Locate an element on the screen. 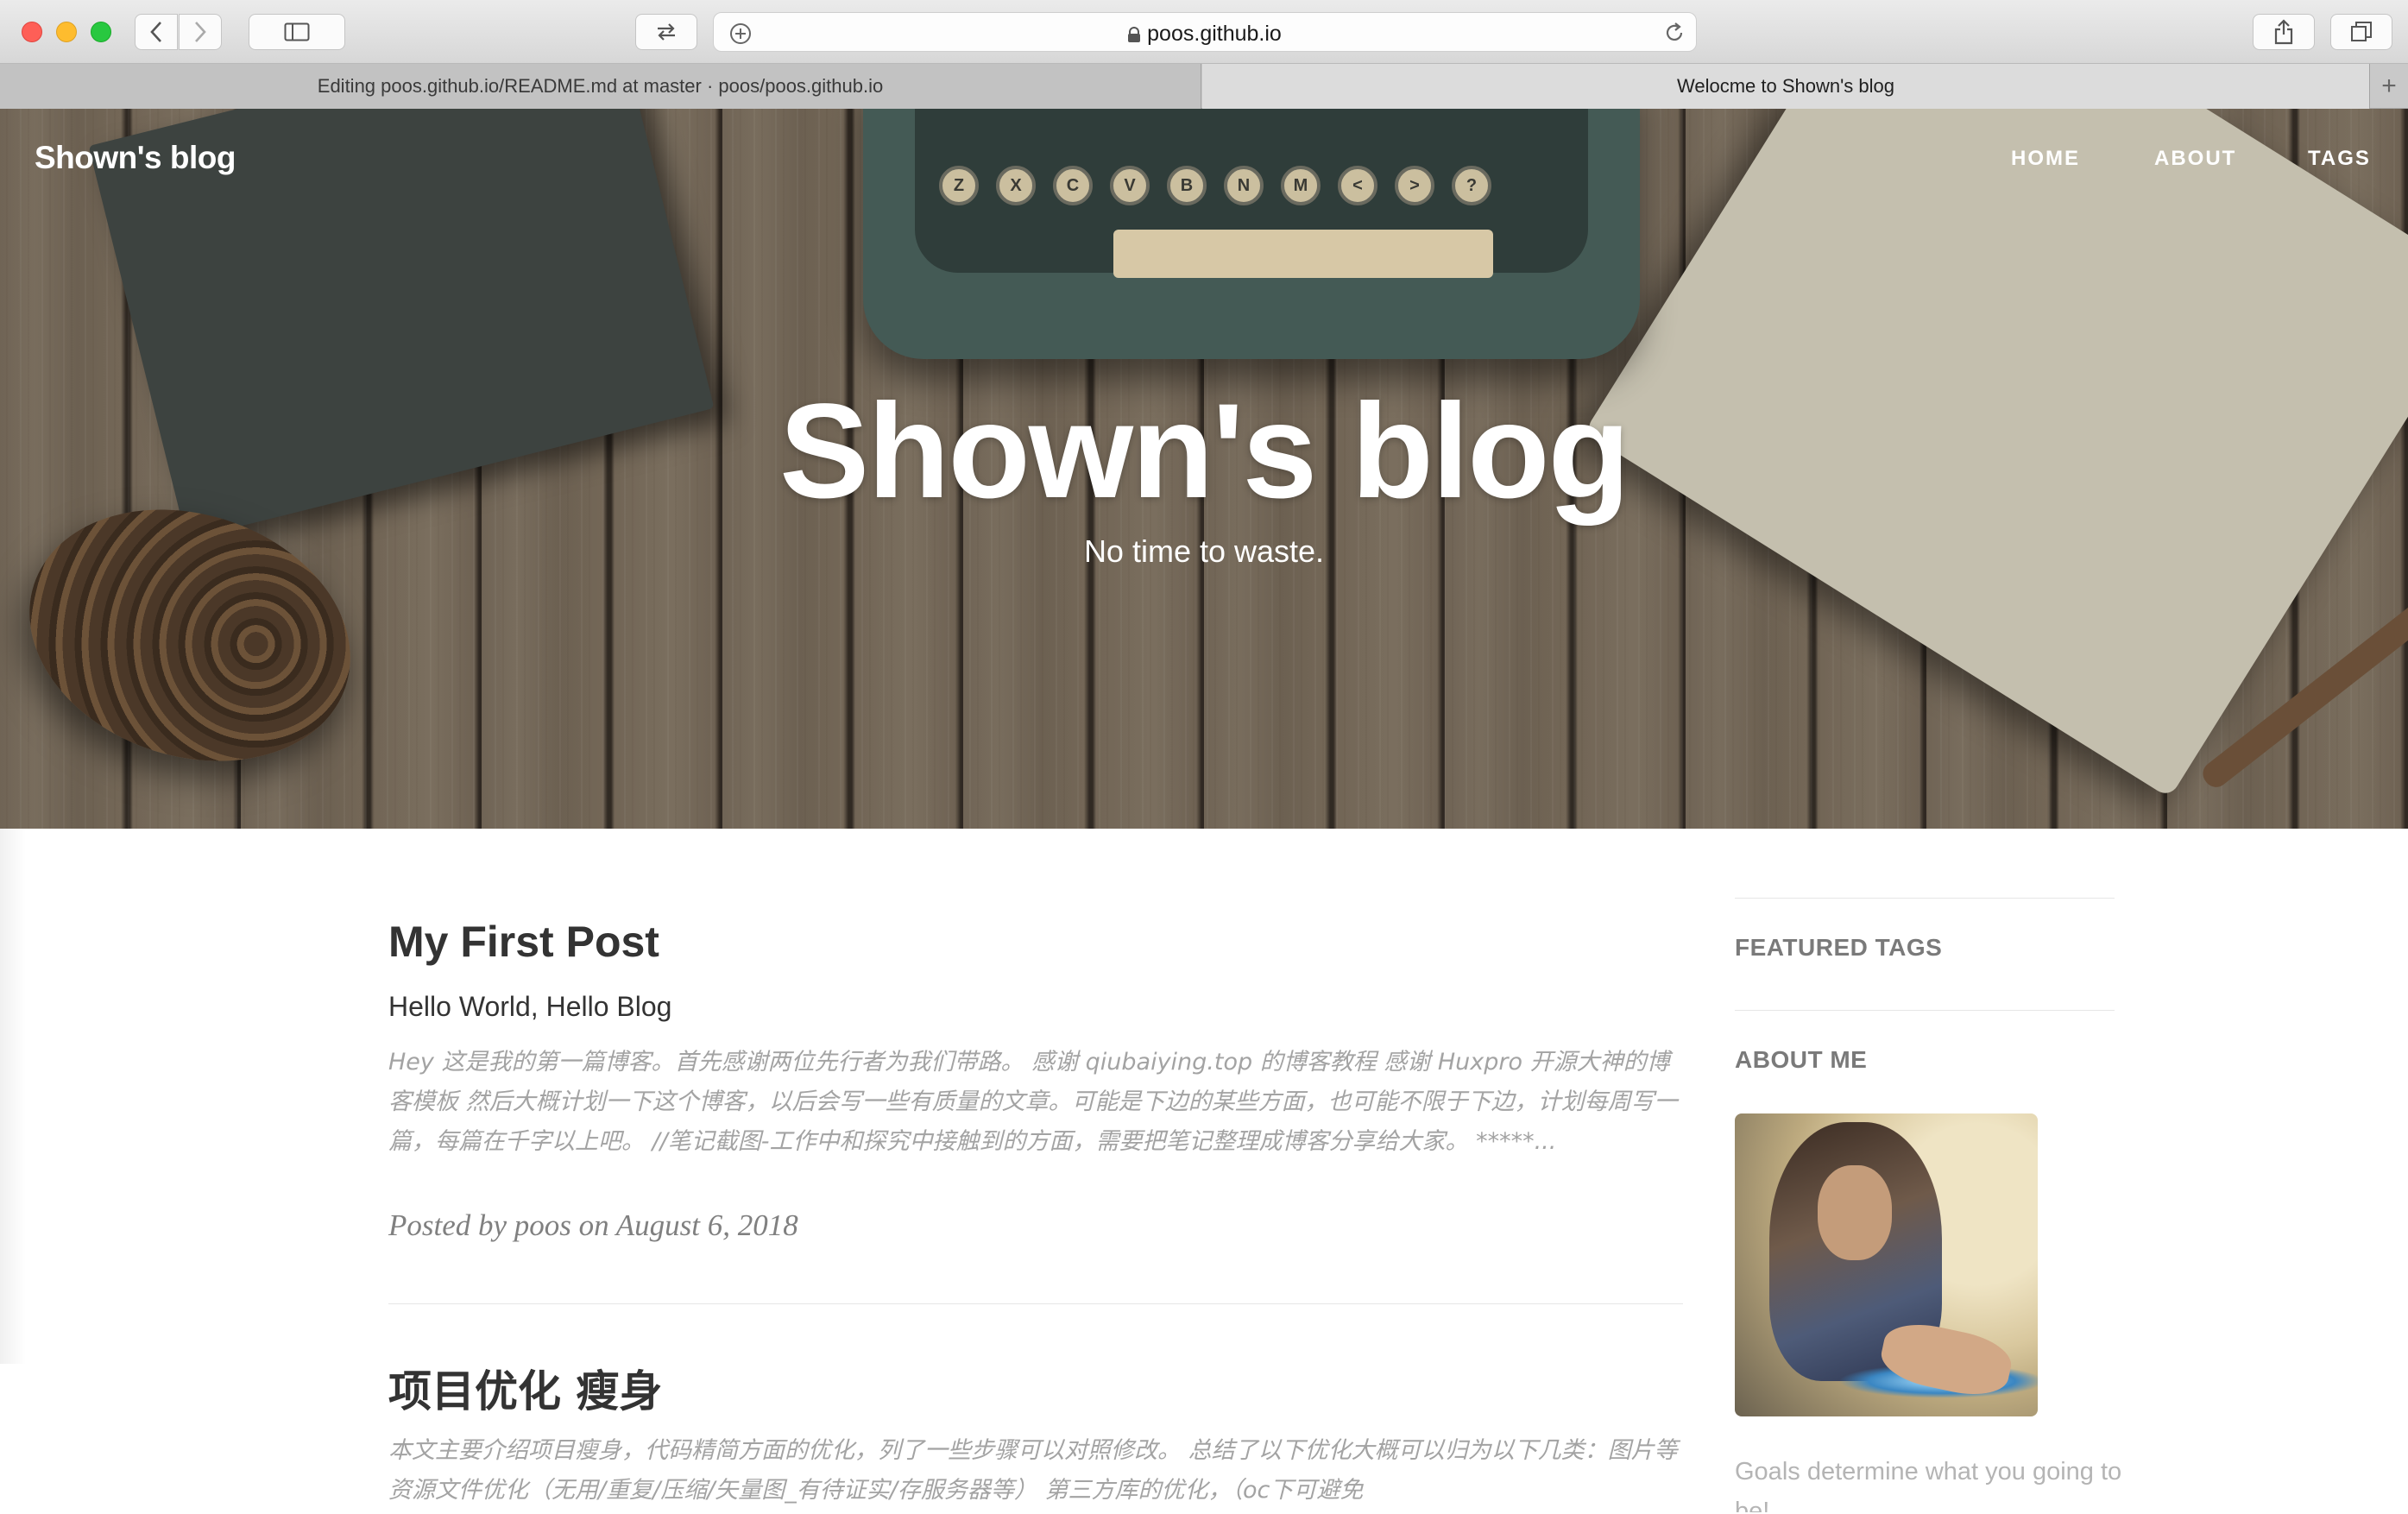 This screenshot has height=1514, width=2408. hero-subtitle: No time to waste. is located at coordinates (1204, 551).